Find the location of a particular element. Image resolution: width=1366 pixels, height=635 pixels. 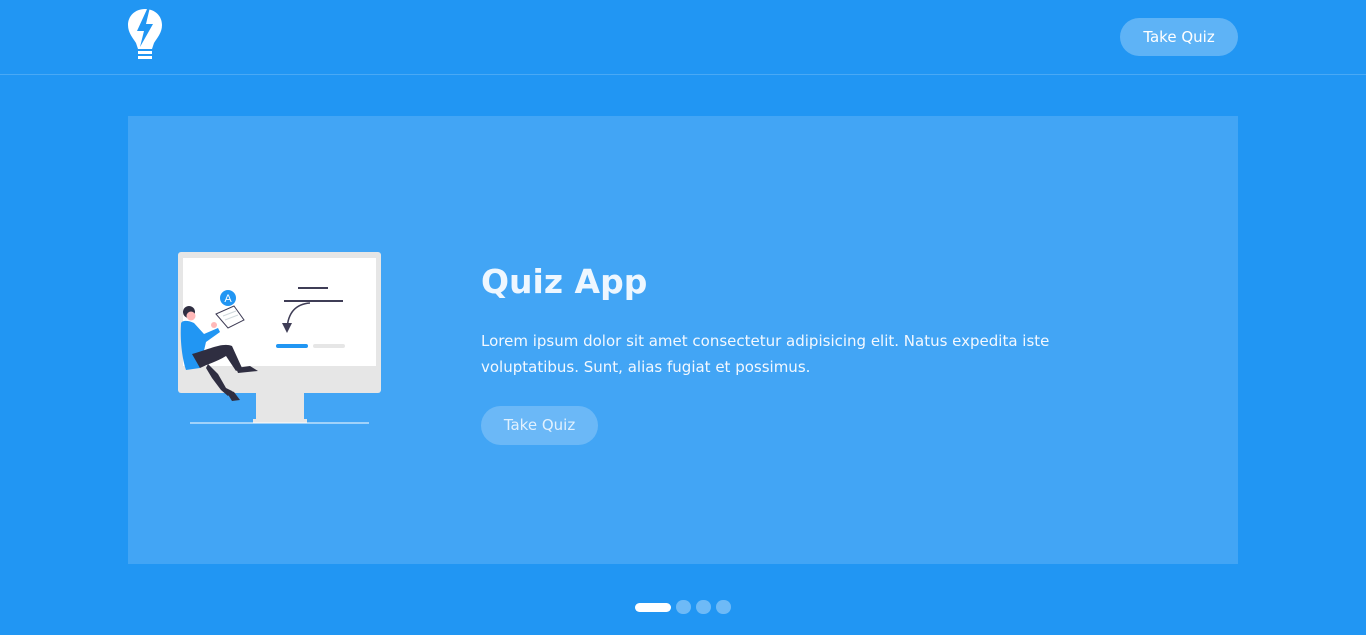

slide-title: Quiz App is located at coordinates (564, 281).